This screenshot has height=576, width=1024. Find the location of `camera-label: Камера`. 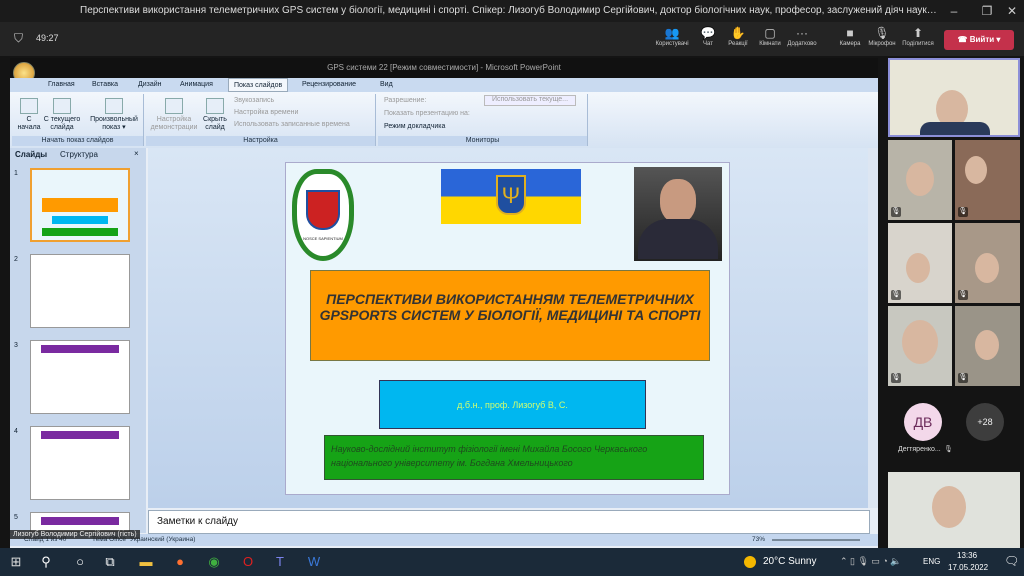

camera-label: Камера is located at coordinates (850, 44).